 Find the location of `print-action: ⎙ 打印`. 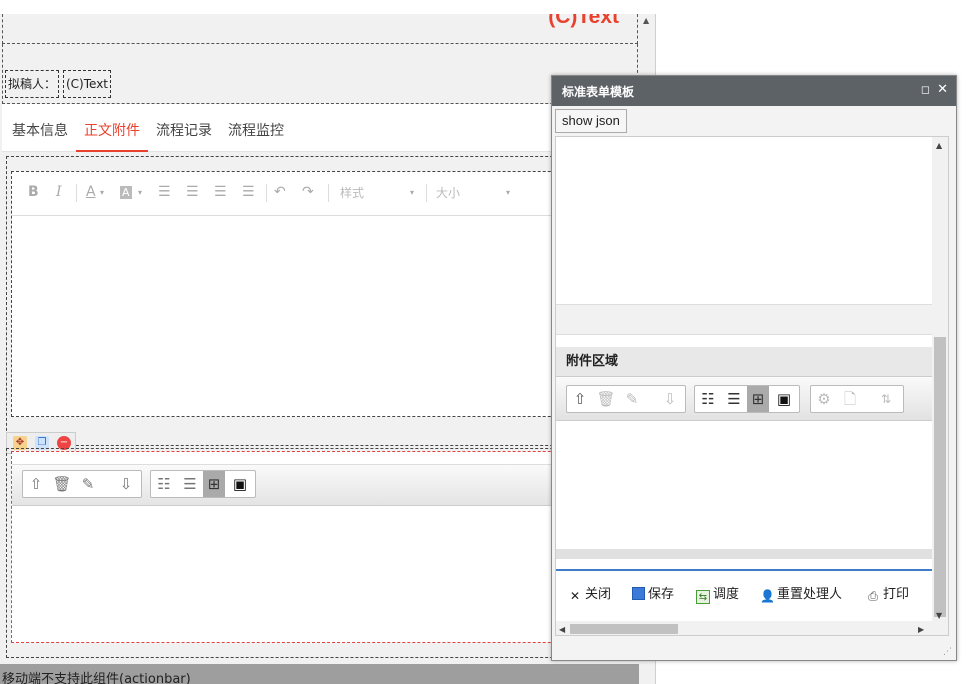

print-action: ⎙ 打印 is located at coordinates (887, 593).